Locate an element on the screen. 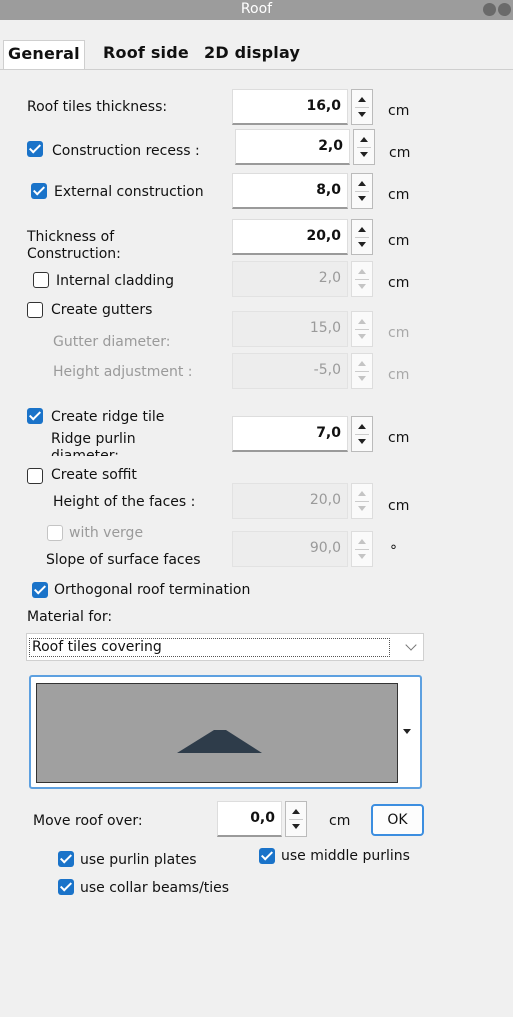 This screenshot has width=513, height=1017. create-soffit-label: Create soffit is located at coordinates (94, 475).